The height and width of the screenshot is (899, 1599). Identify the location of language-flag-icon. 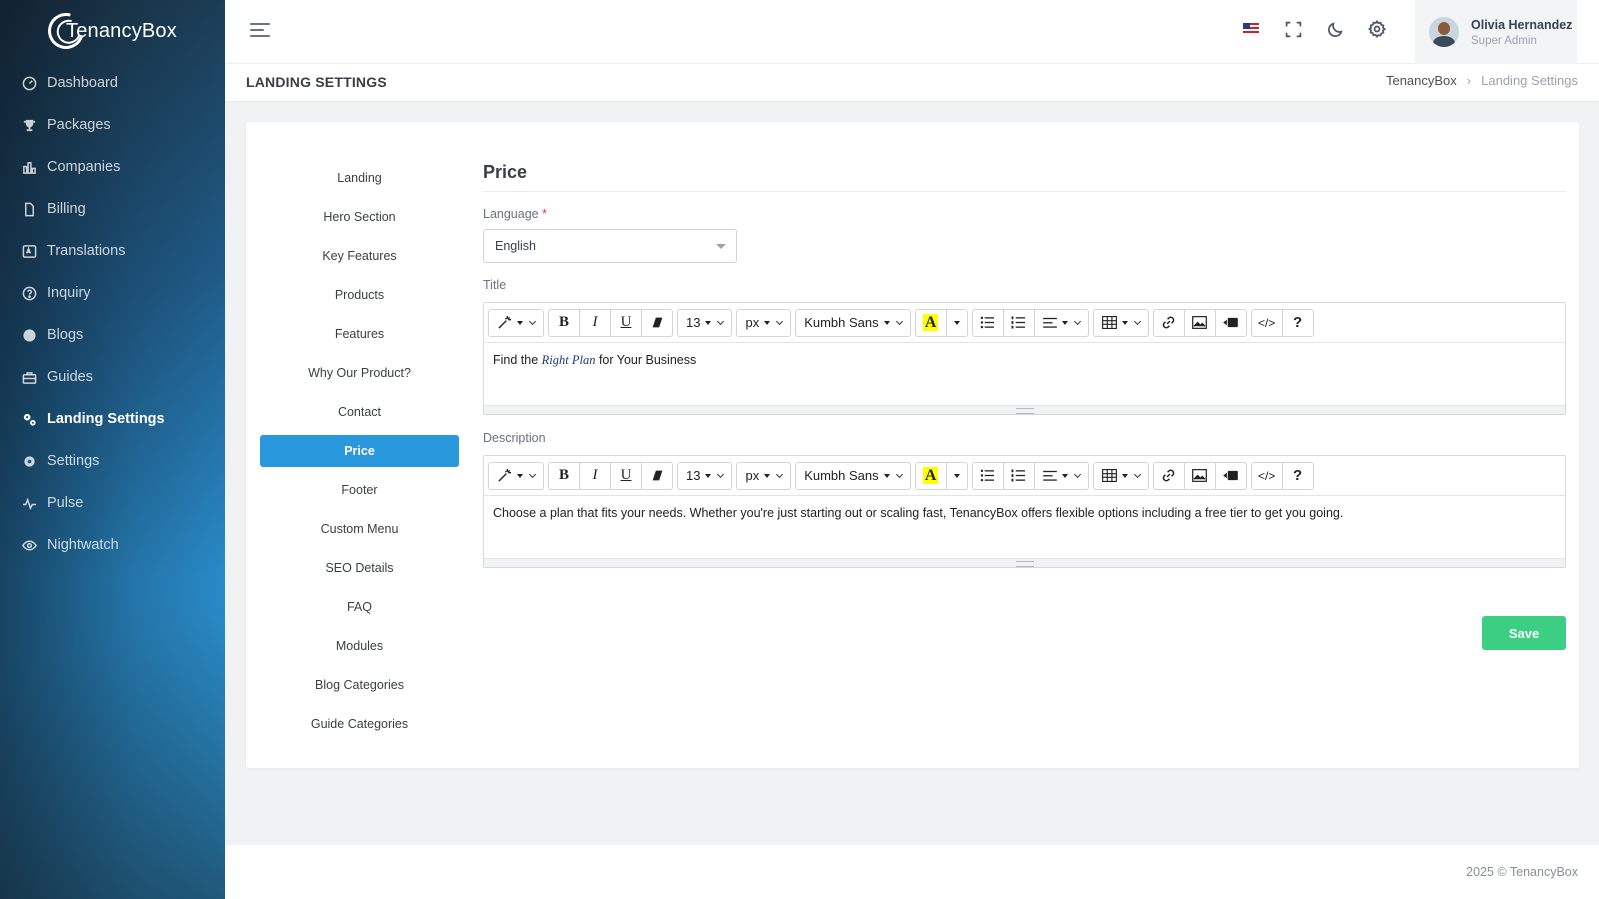
(1251, 29).